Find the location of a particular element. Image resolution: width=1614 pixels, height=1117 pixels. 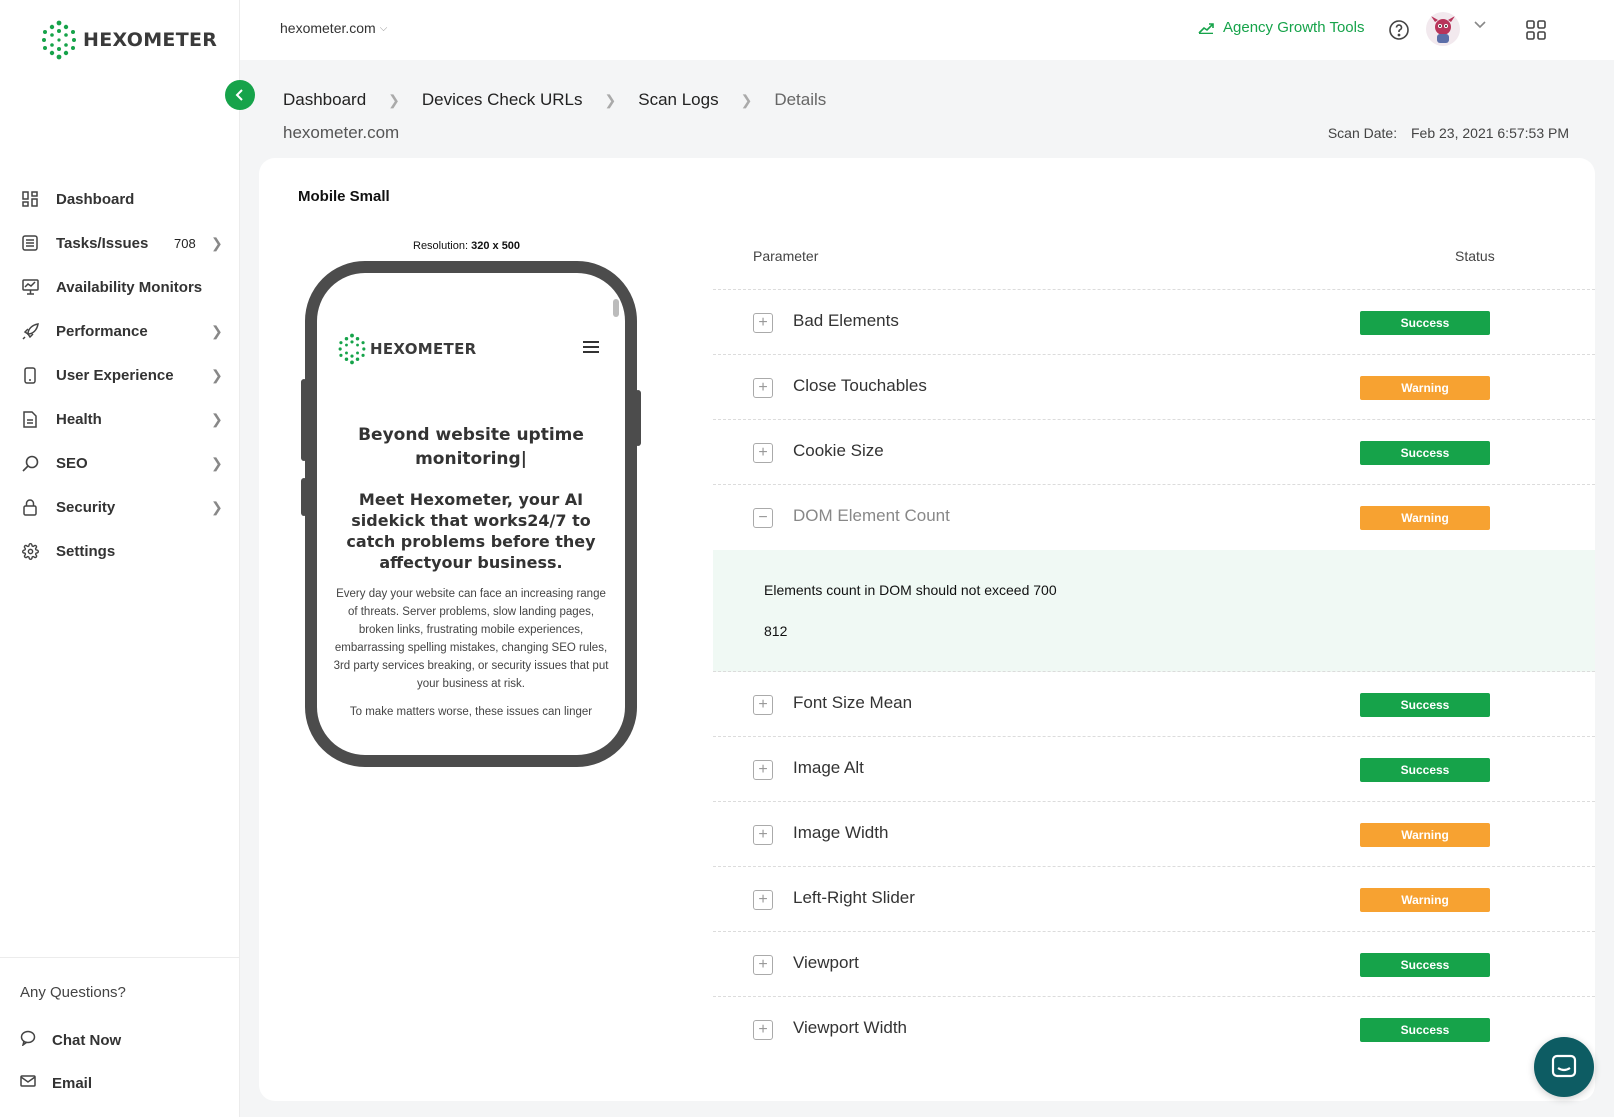

collapse-minus-icon: − is located at coordinates (763, 518).